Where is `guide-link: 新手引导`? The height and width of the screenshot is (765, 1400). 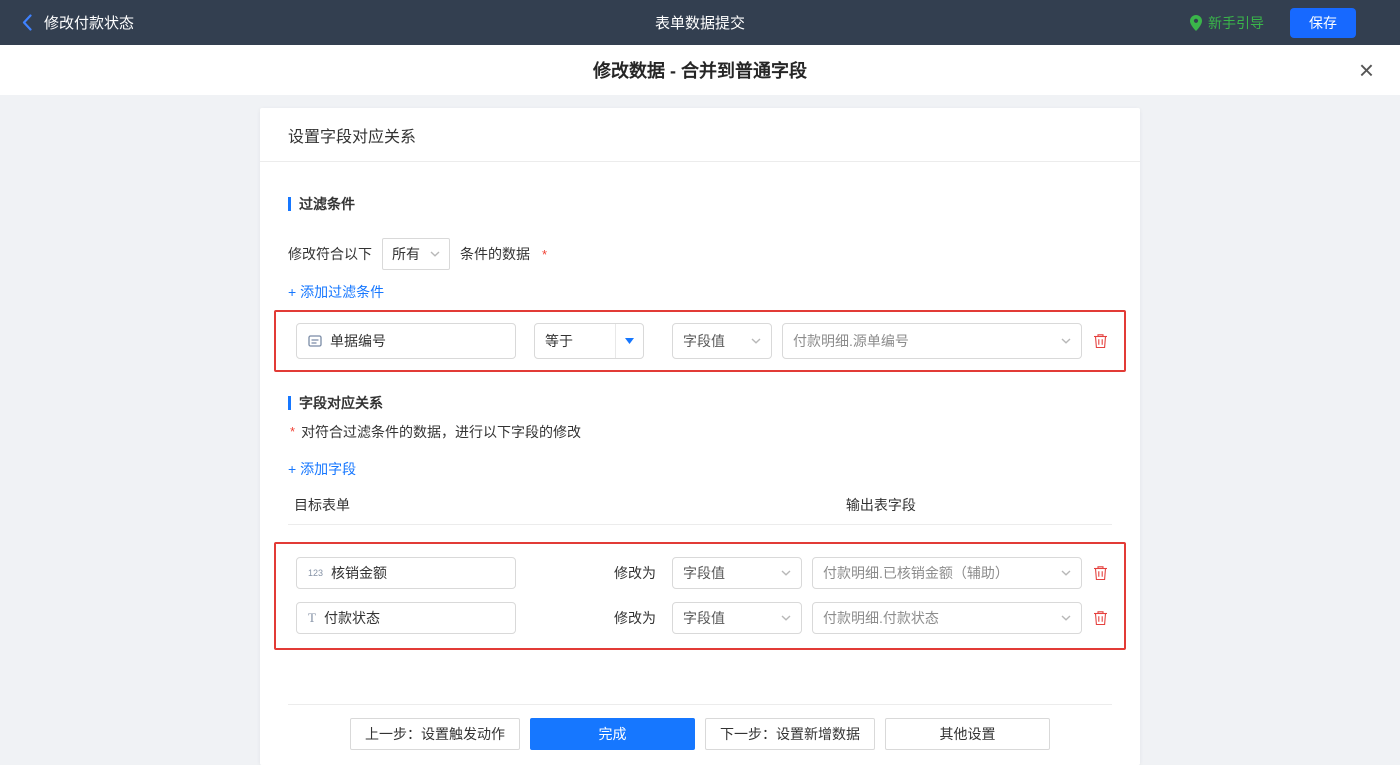
guide-link: 新手引导 is located at coordinates (1227, 23).